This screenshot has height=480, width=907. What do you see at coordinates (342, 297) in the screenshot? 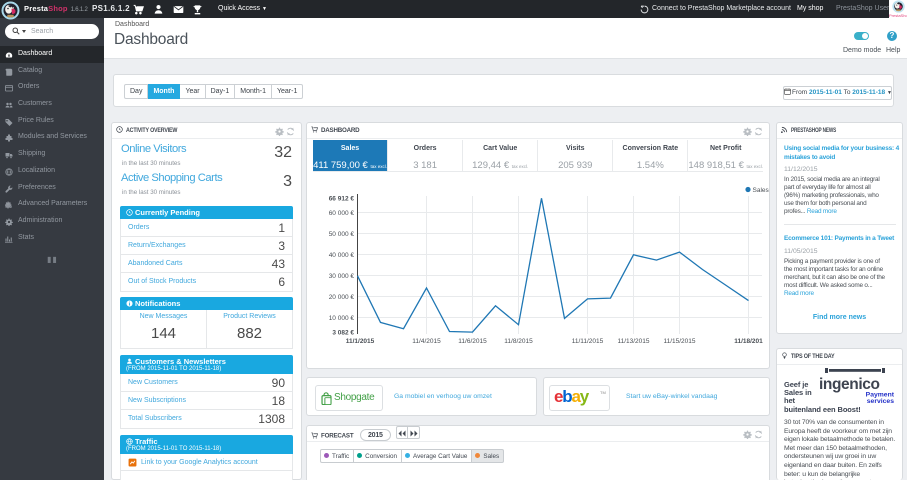
I see `svg-text: 20 000 €` at bounding box center [342, 297].